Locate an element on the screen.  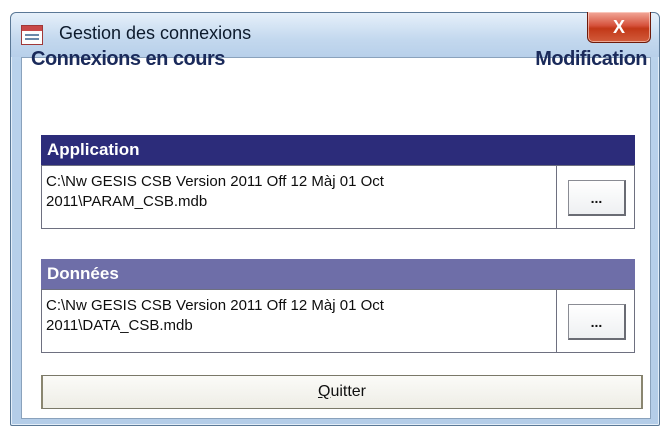
data-section-header: Données is located at coordinates (338, 274).